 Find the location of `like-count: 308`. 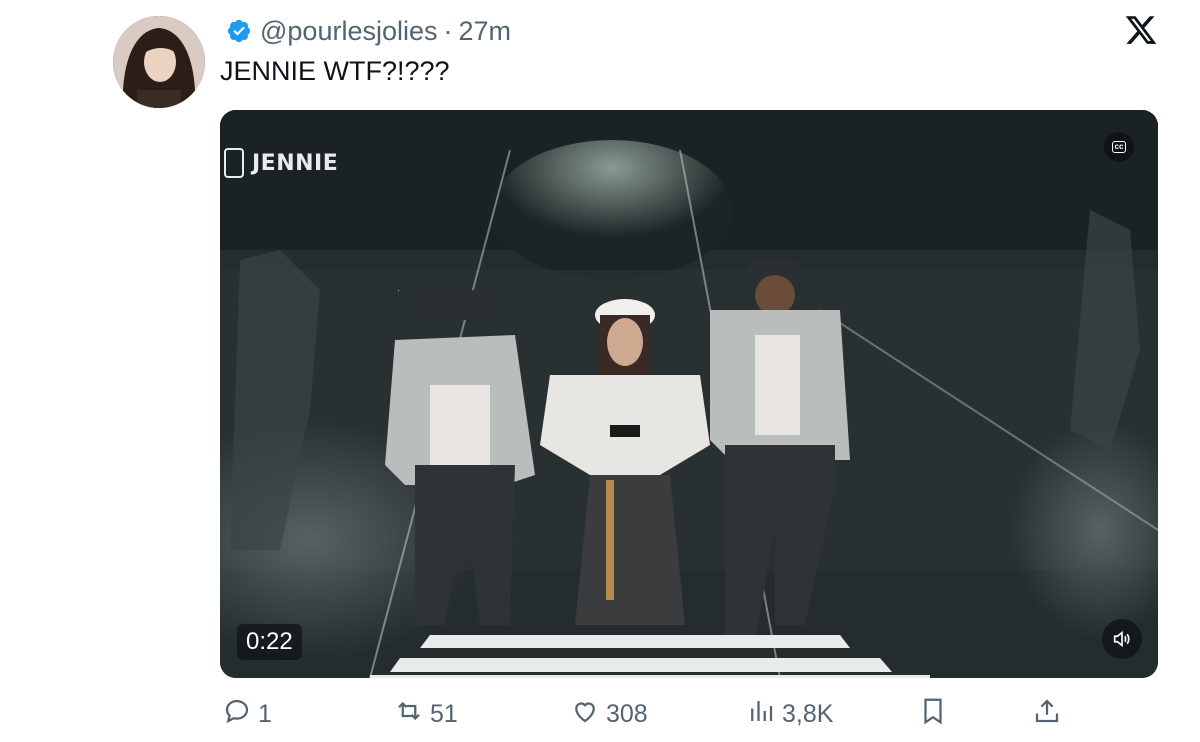

like-count: 308 is located at coordinates (627, 713).